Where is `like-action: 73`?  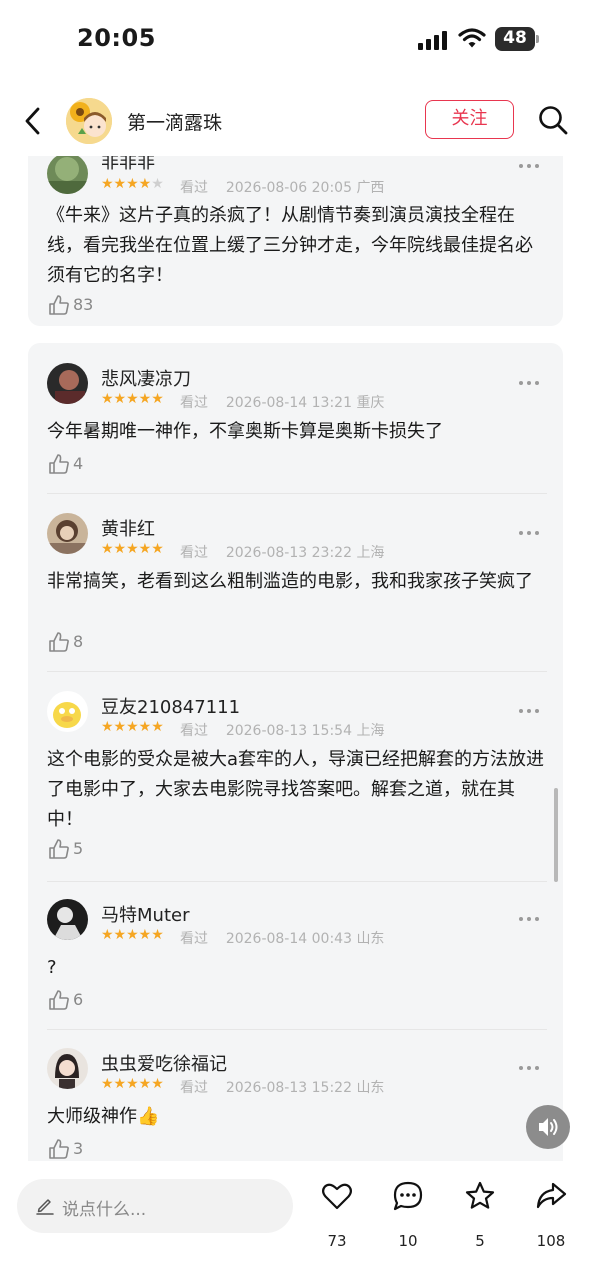
like-action: 73 is located at coordinates (337, 1215).